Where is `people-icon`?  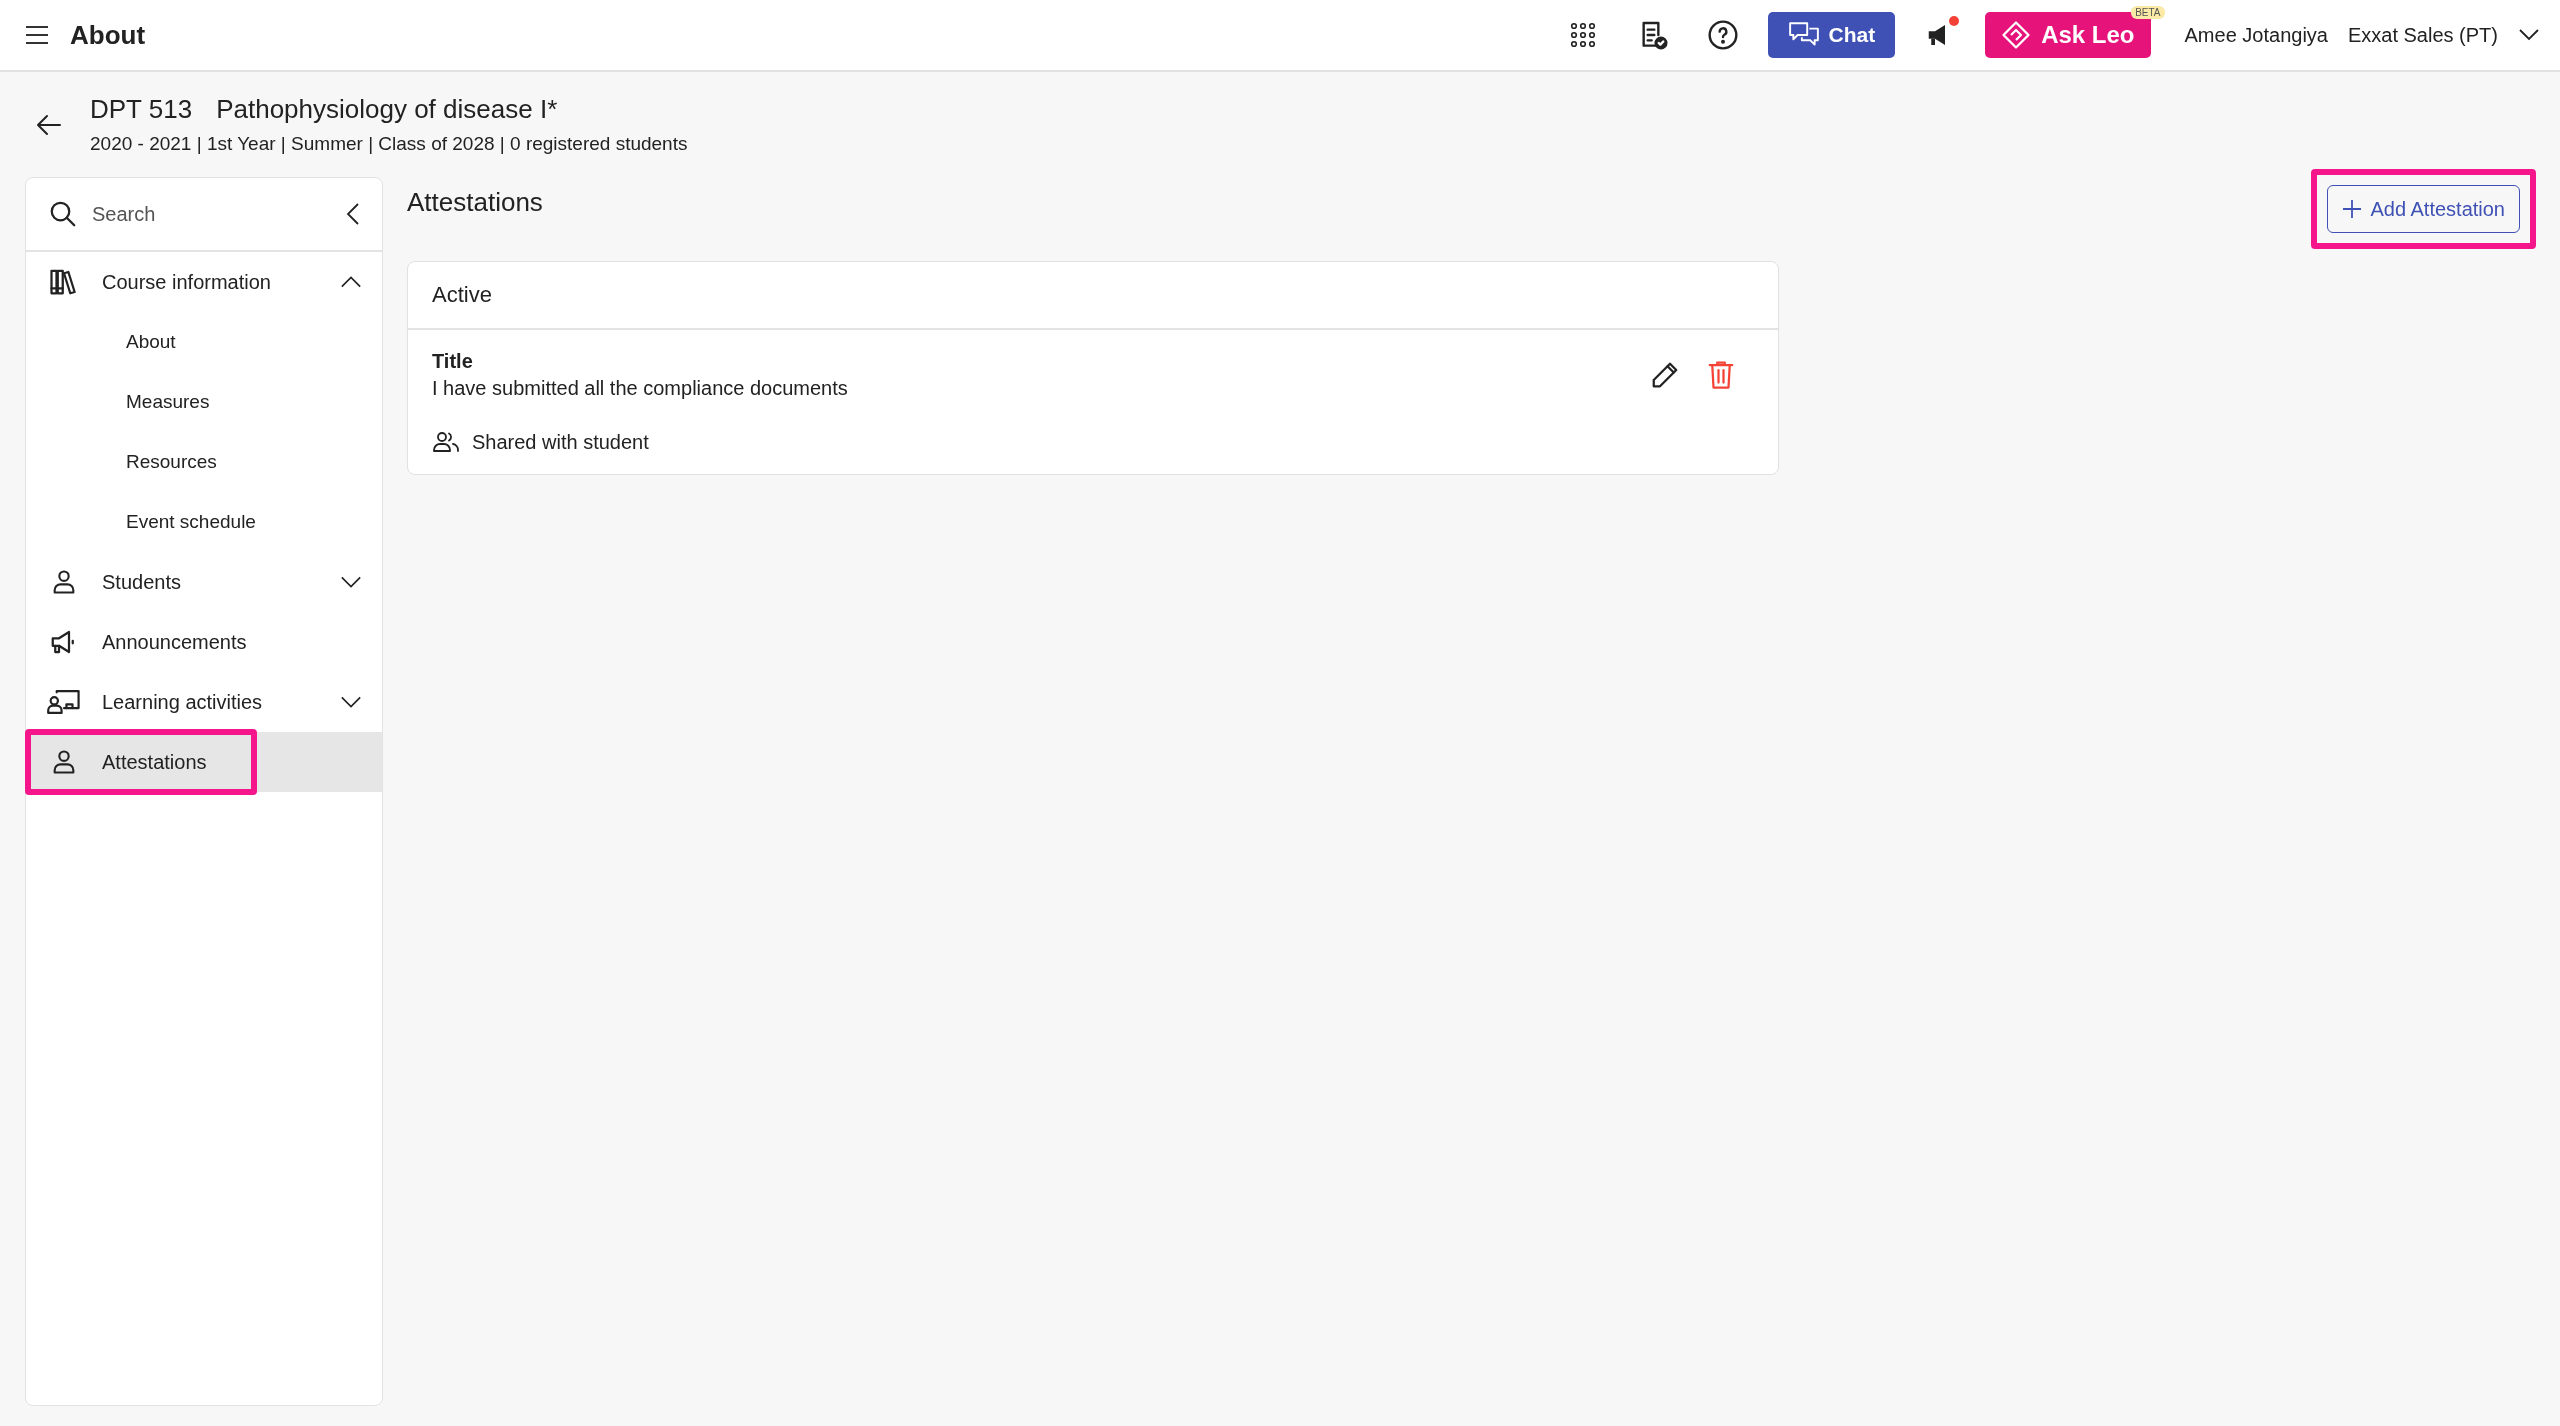
people-icon is located at coordinates (446, 442).